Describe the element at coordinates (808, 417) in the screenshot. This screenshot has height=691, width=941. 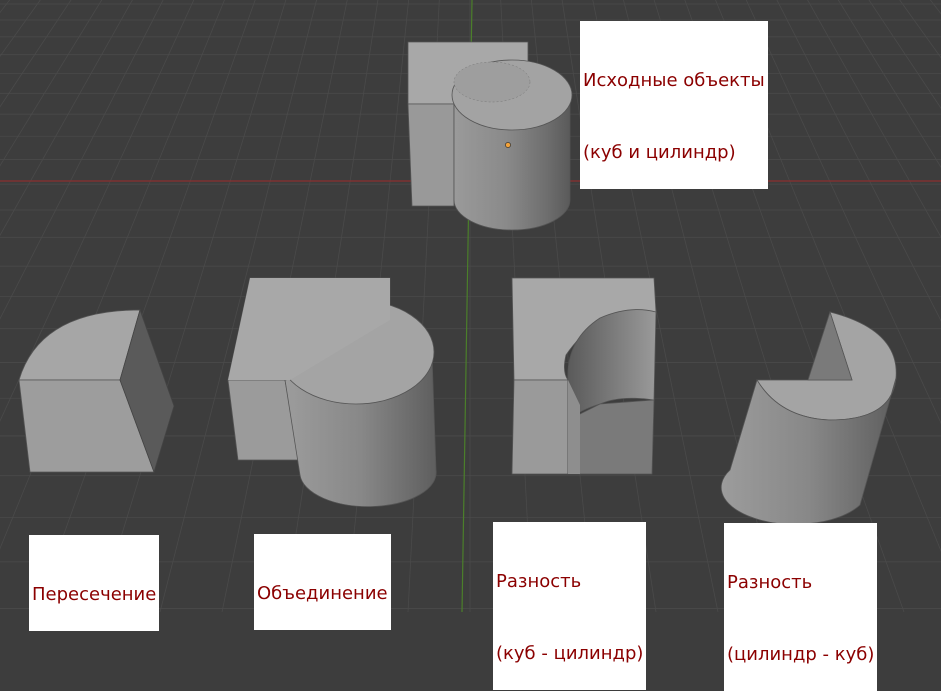
I see `difference-cylinder-minus-cube` at that location.